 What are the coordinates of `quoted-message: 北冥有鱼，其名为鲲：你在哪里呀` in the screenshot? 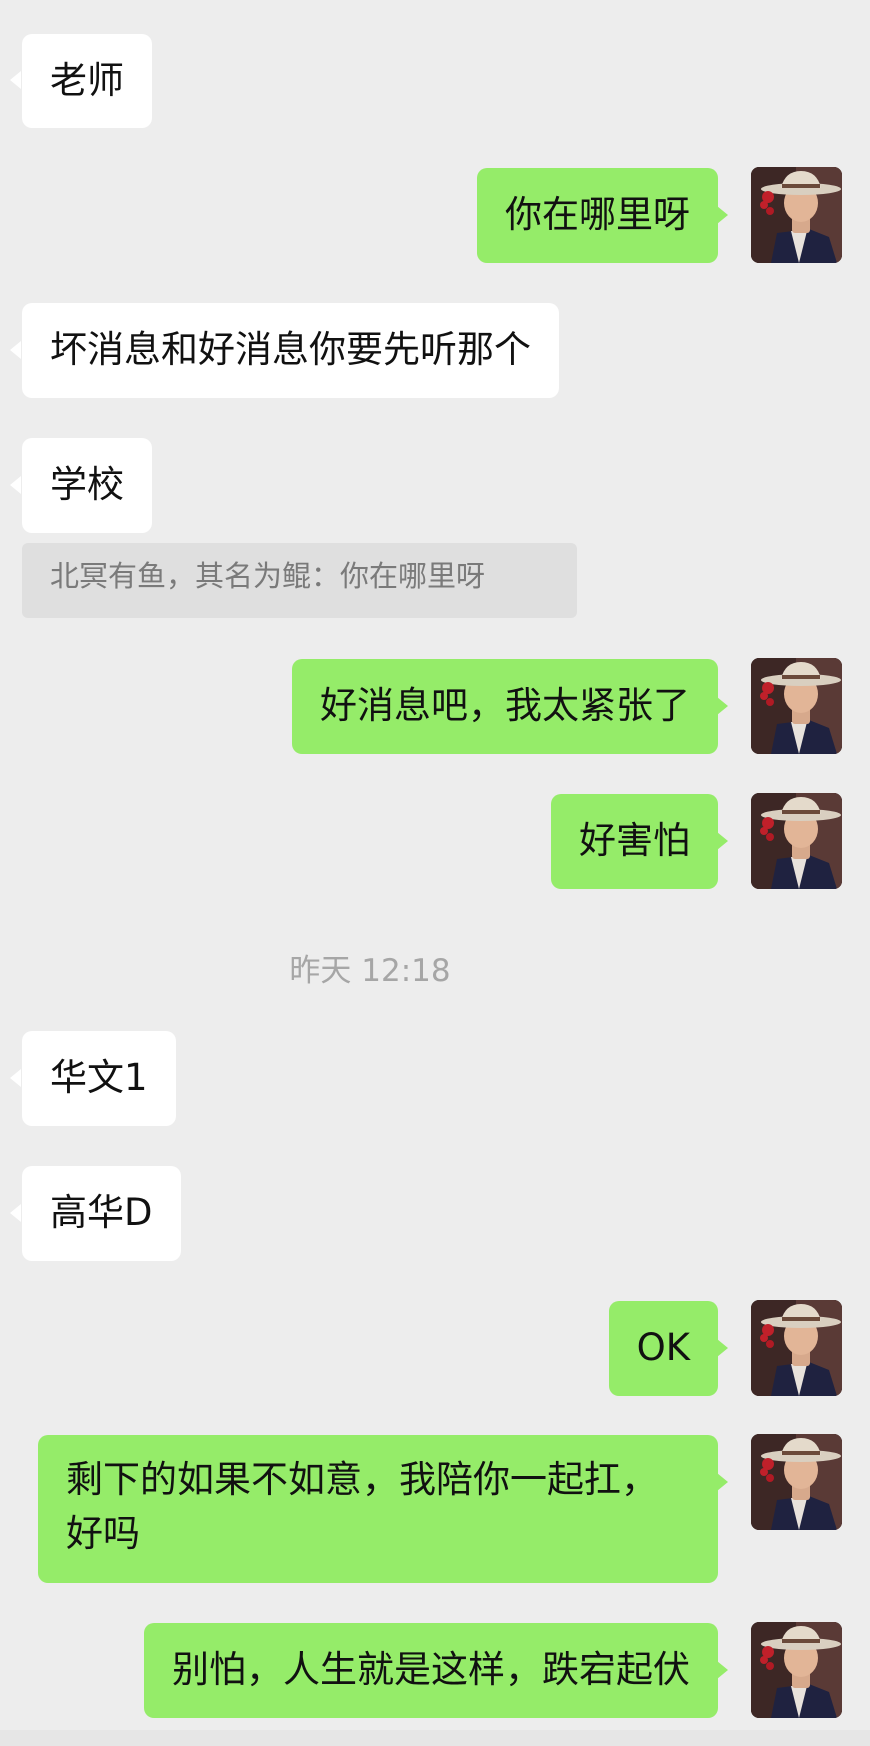 It's located at (299, 580).